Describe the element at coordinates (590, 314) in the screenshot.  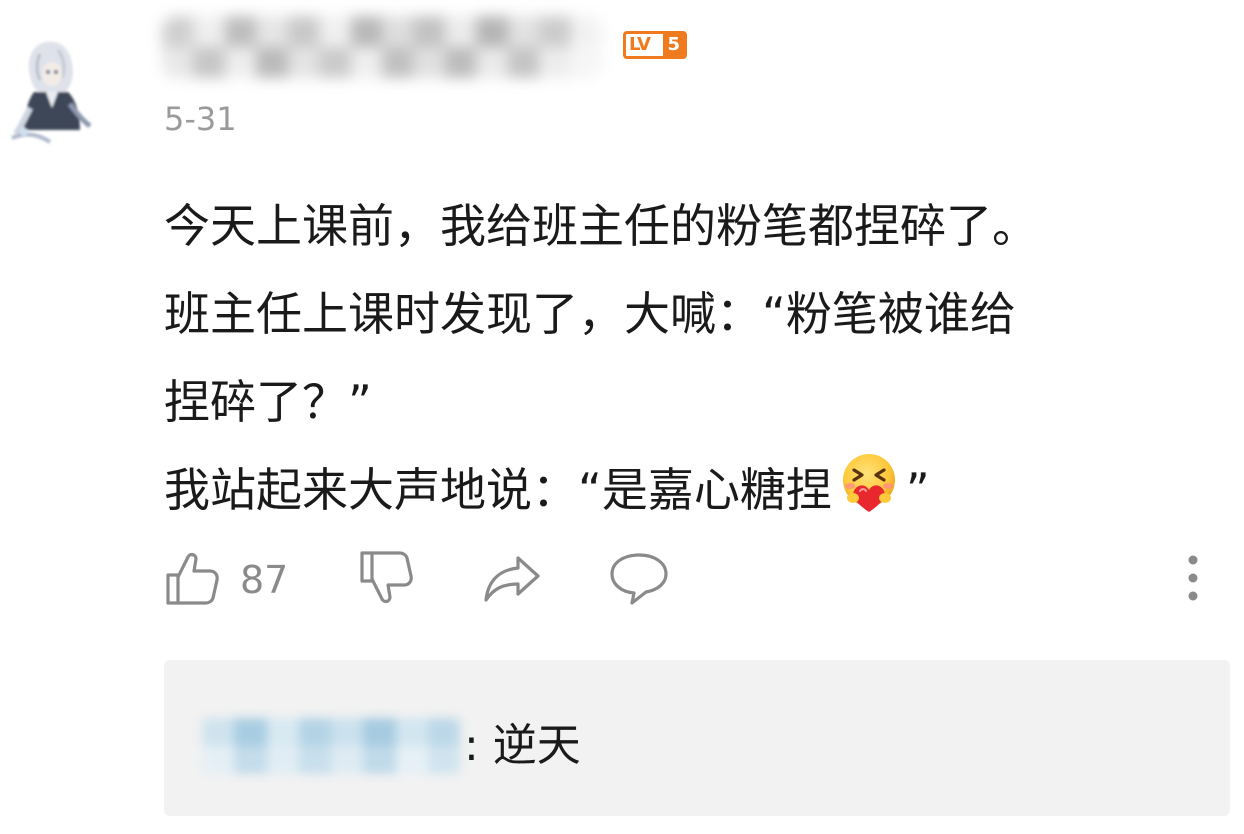
I see `comment-line: 班主任上课时发现了，大喊：“粉笔被谁给` at that location.